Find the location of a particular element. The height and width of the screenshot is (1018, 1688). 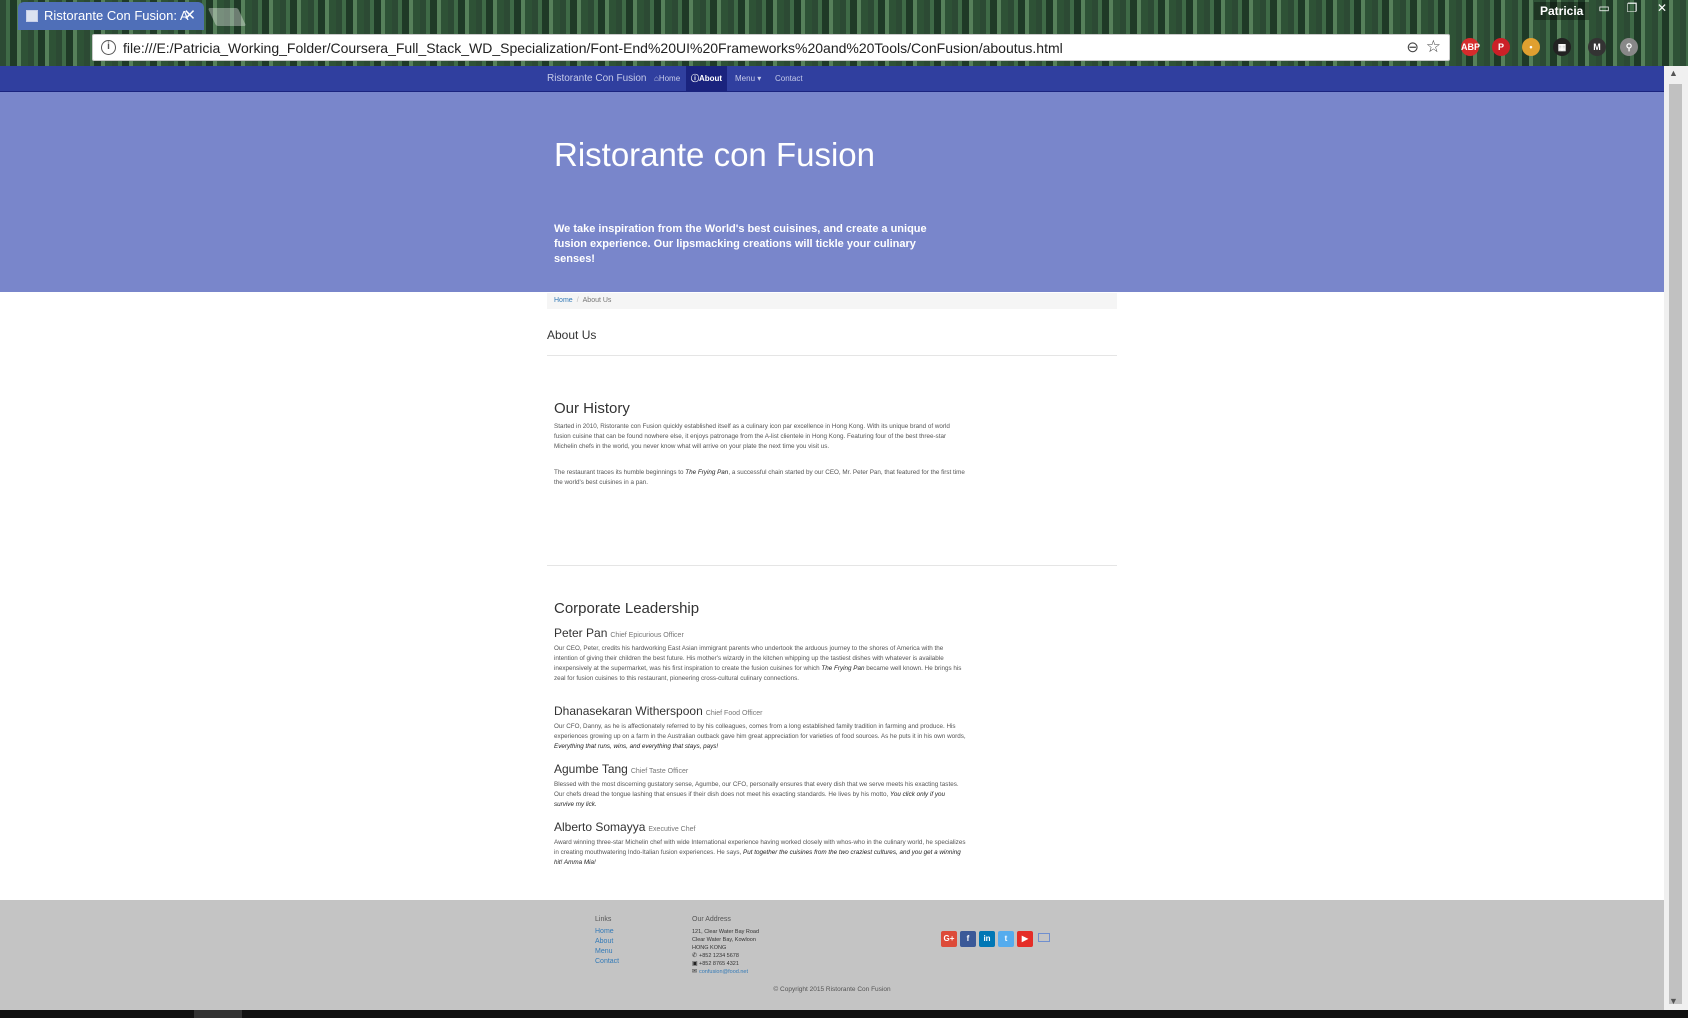

browser-tab: Ristorante Con Fusion: A ✕ is located at coordinates (111, 16).